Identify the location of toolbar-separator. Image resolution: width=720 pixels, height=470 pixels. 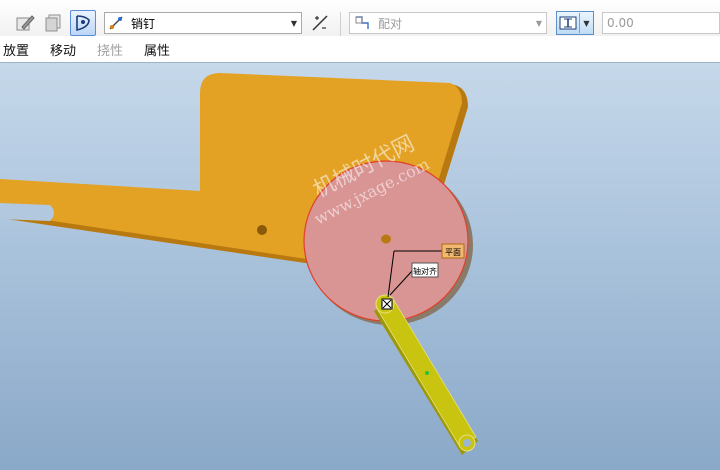
(340, 24).